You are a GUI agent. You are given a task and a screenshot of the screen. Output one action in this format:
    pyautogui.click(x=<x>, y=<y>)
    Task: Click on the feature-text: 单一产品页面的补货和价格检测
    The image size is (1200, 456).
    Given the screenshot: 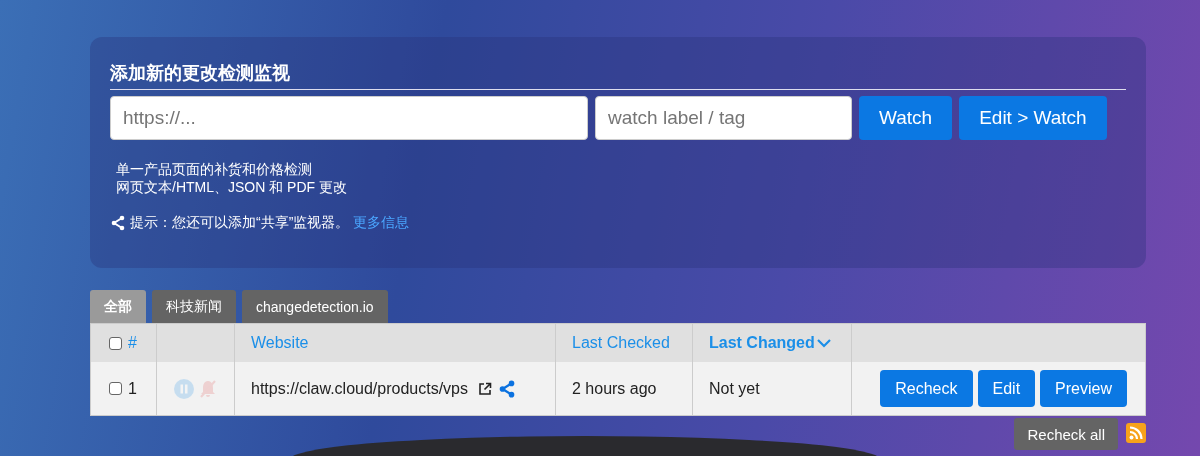 What is the action you would take?
    pyautogui.click(x=214, y=169)
    